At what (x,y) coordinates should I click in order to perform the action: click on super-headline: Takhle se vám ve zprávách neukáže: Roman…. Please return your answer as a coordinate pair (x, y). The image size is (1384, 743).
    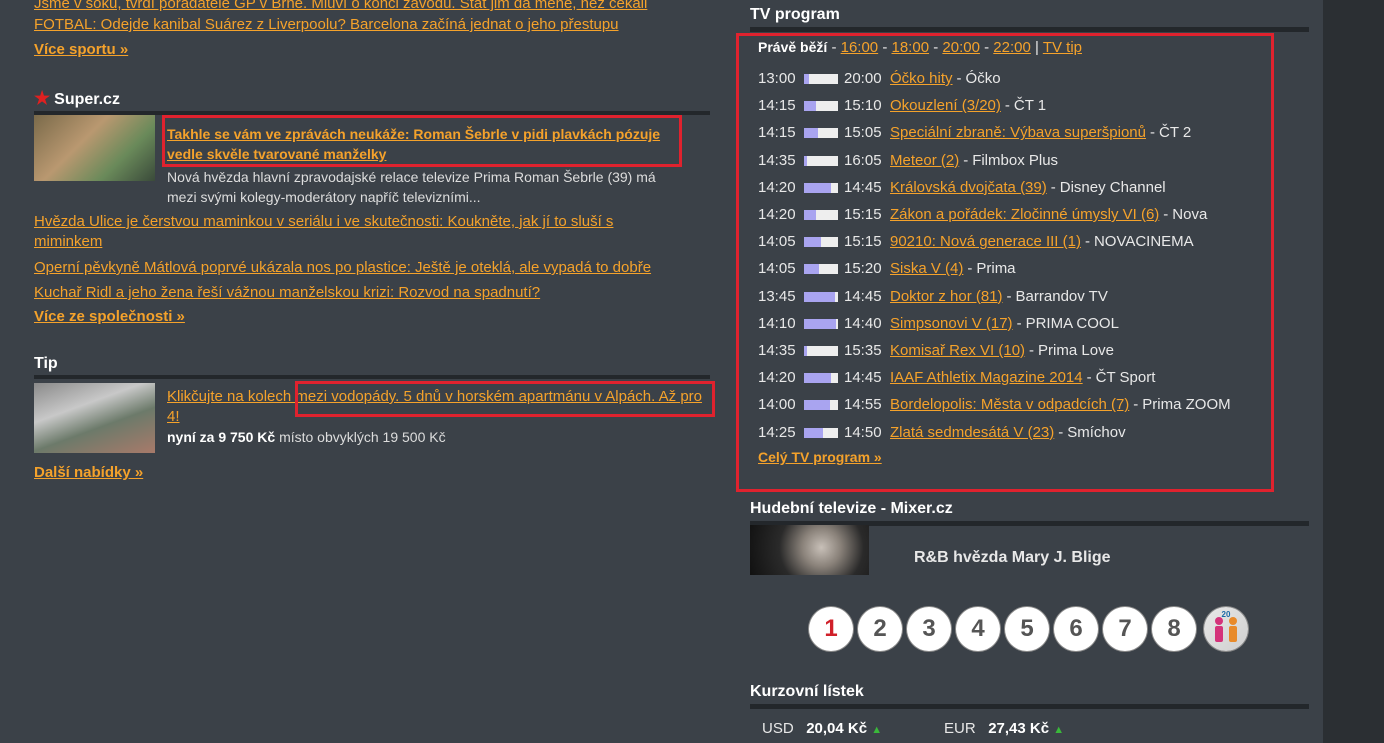
    Looking at the image, I should click on (427, 144).